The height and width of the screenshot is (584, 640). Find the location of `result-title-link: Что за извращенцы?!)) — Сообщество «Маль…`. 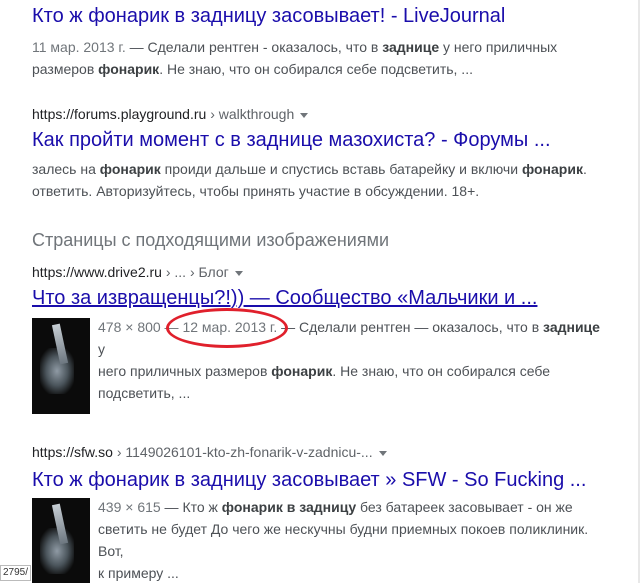

result-title-link: Что за извращенцы?!)) — Сообщество «Маль… is located at coordinates (332, 298).